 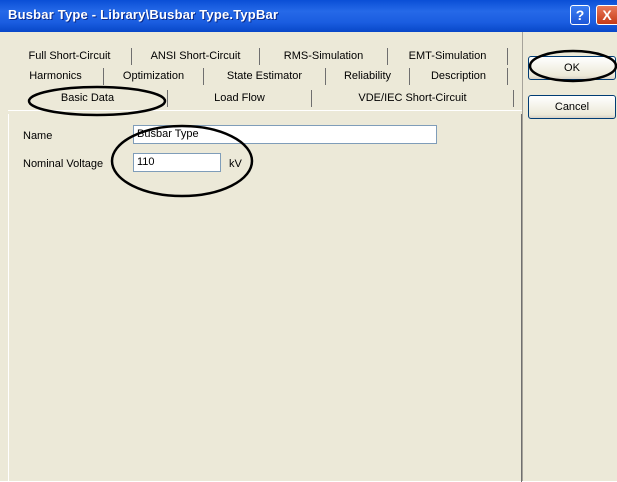 I want to click on nominal-voltage-field: 110, so click(x=177, y=162).